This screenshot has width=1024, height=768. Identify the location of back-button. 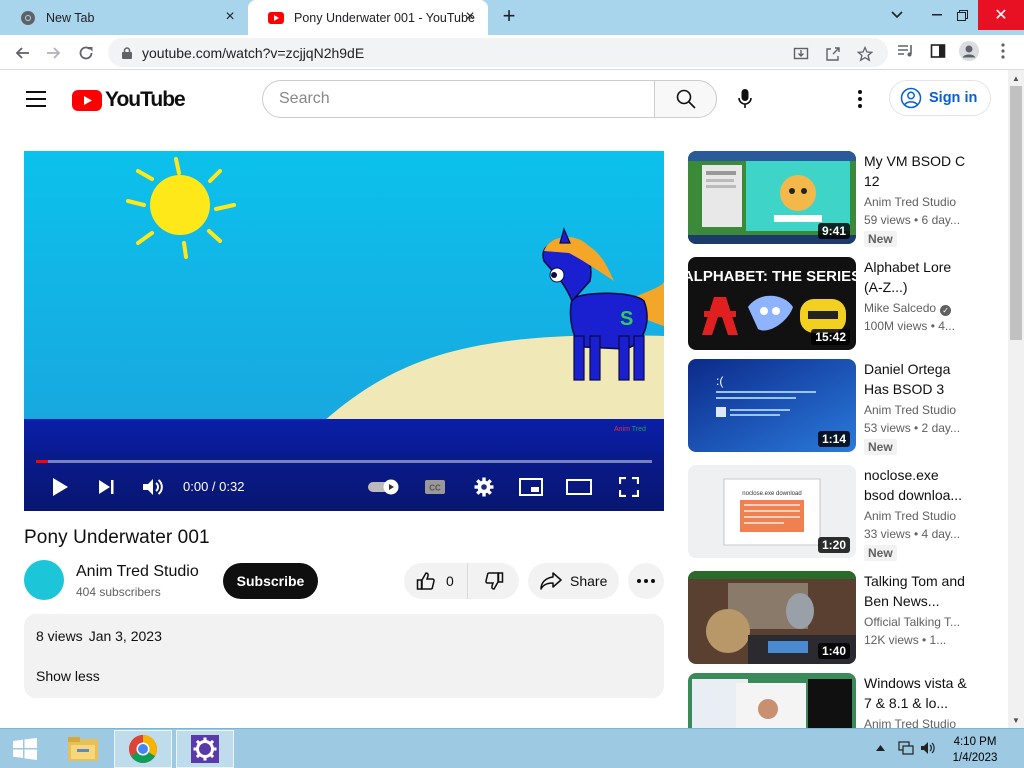
(22, 53).